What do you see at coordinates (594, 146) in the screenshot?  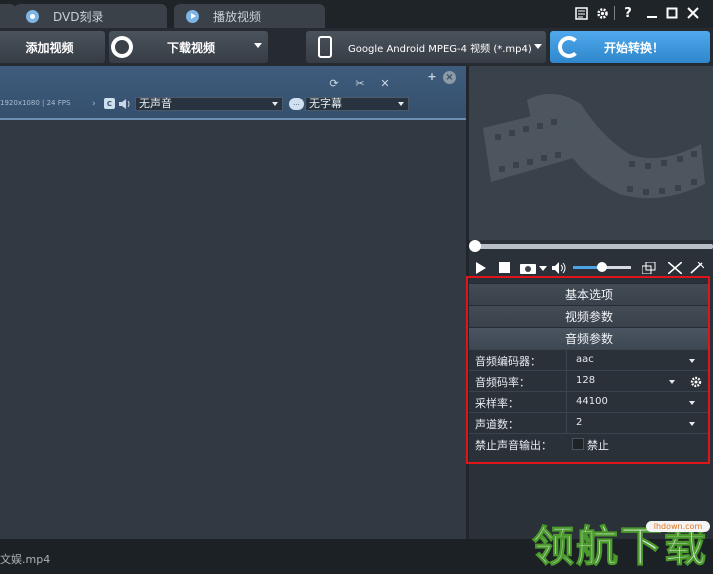 I see `film-strip-icon` at bounding box center [594, 146].